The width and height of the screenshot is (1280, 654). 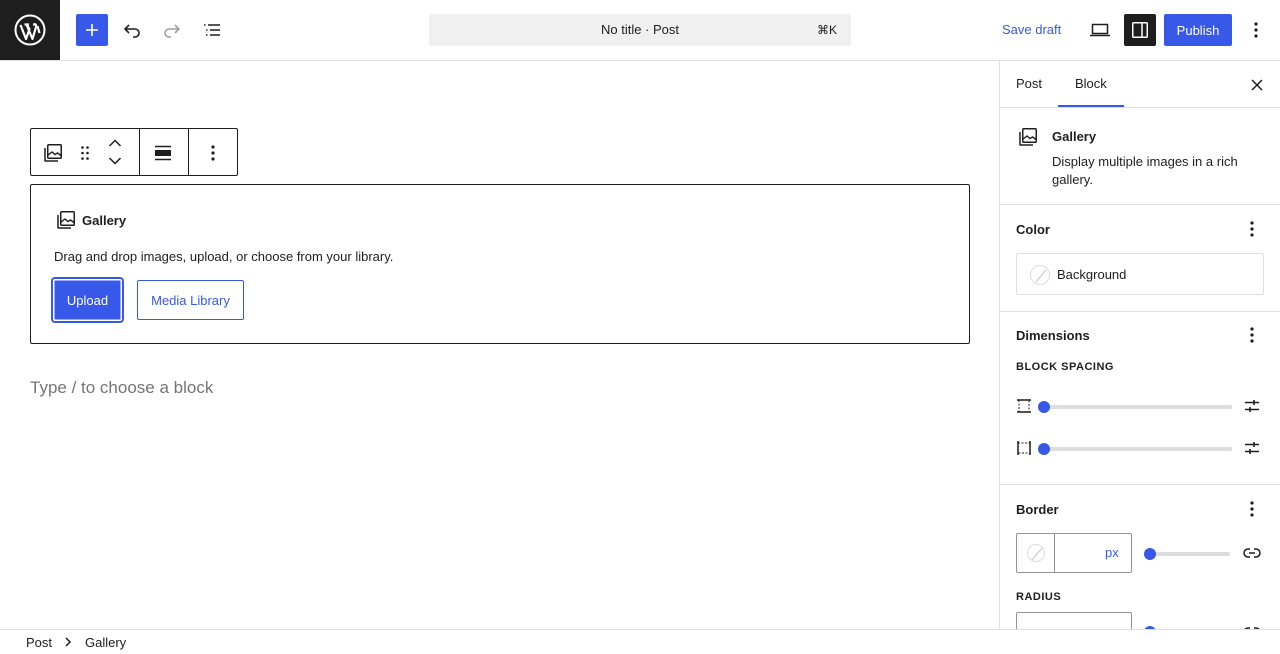 I want to click on block-card-title: Gallery, so click(x=1074, y=136).